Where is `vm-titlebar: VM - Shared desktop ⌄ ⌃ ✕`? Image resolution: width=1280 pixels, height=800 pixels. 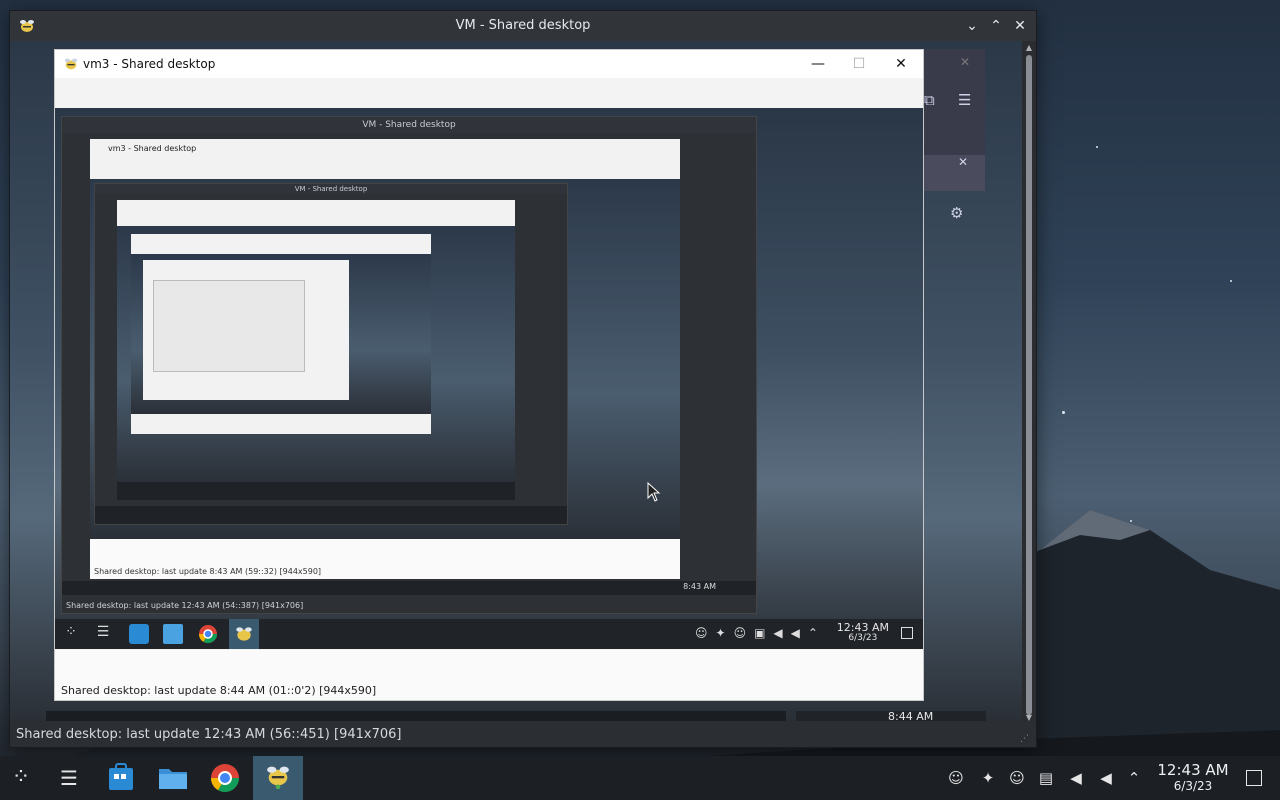
vm-titlebar: VM - Shared desktop ⌄ ⌃ ✕ is located at coordinates (523, 26).